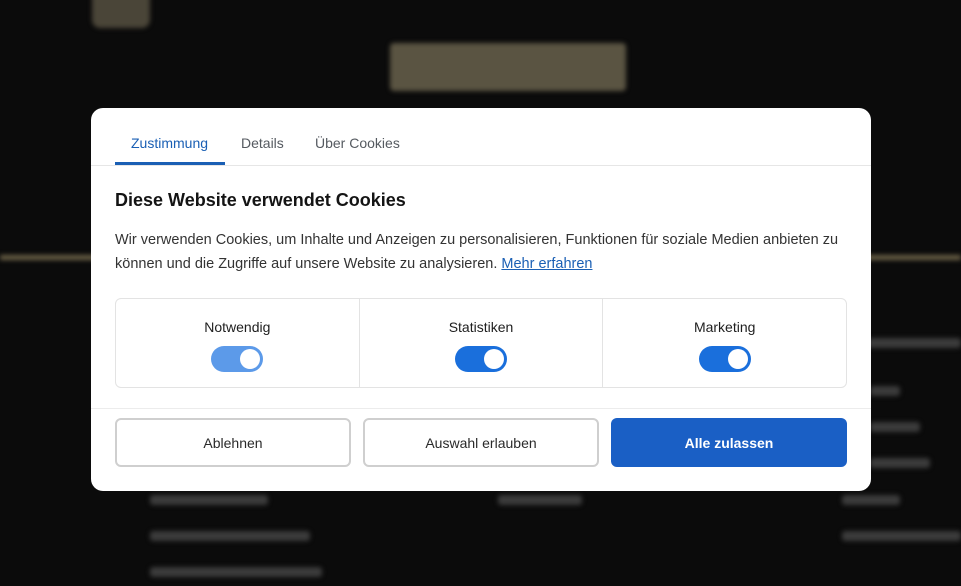 This screenshot has width=961, height=586. I want to click on tab-zustimmung: Zustimmung, so click(169, 143).